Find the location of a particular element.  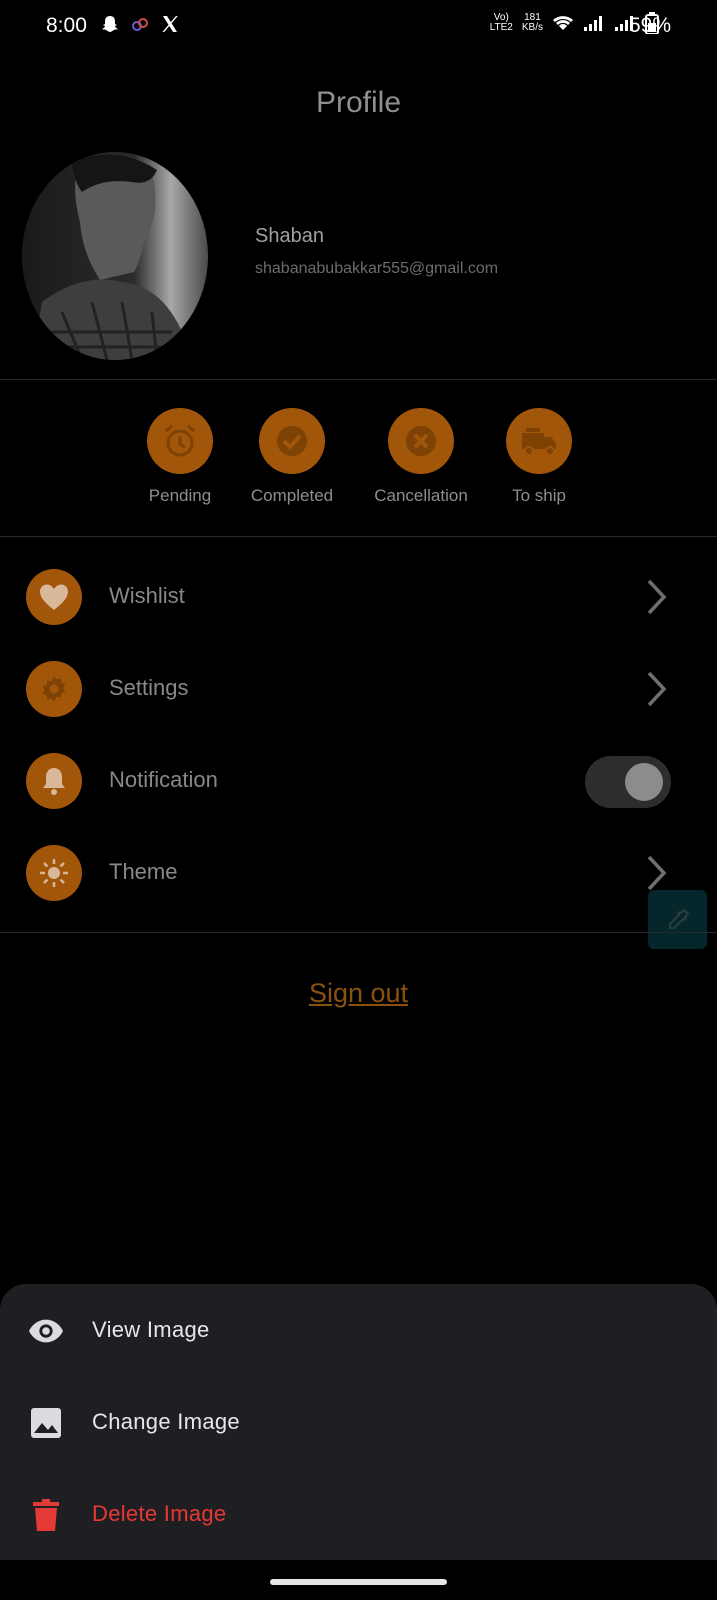

heart-icon is located at coordinates (54, 597).